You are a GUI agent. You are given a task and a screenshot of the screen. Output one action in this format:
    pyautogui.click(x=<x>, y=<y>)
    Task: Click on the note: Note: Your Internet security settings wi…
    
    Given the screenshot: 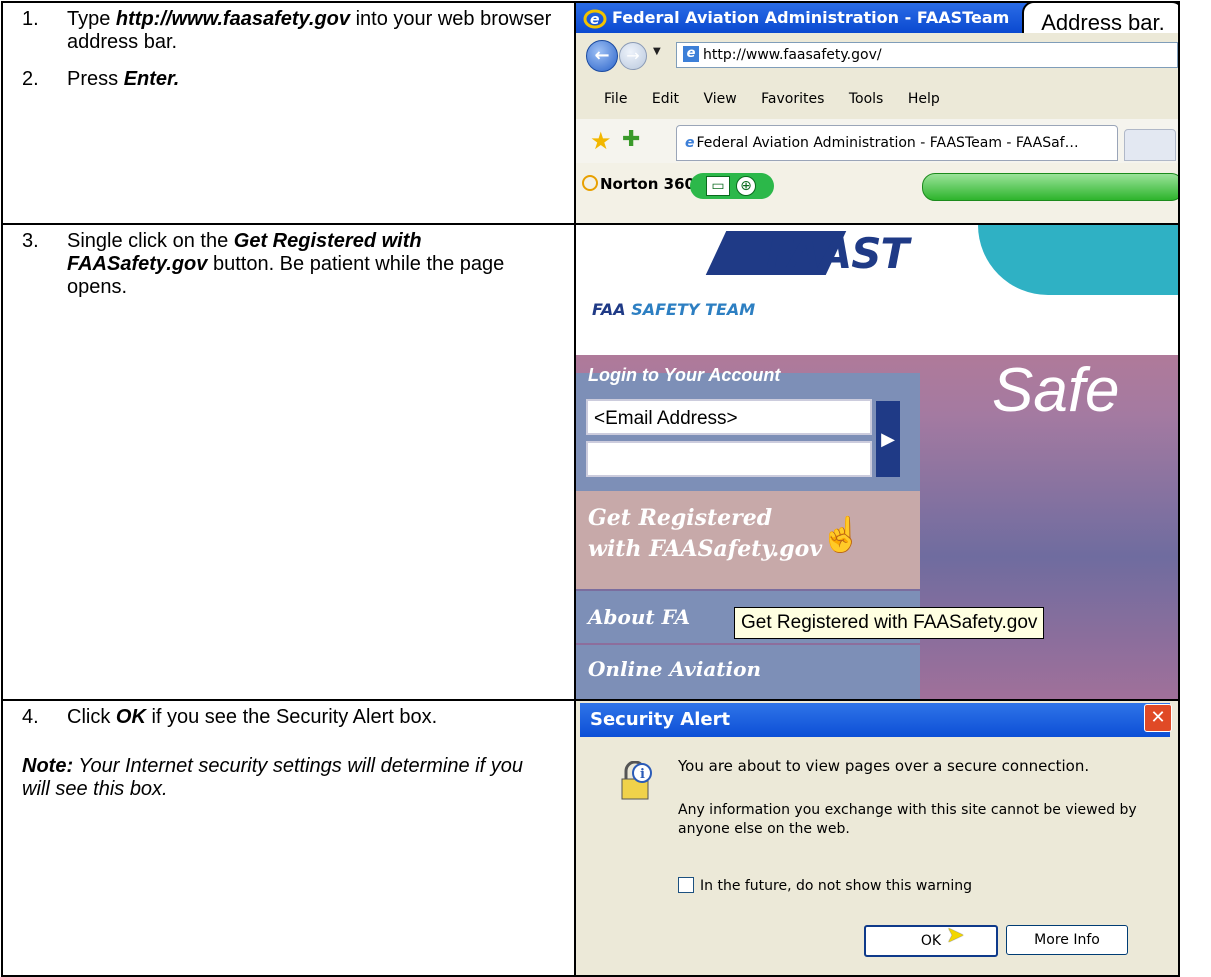 What is the action you would take?
    pyautogui.click(x=288, y=778)
    